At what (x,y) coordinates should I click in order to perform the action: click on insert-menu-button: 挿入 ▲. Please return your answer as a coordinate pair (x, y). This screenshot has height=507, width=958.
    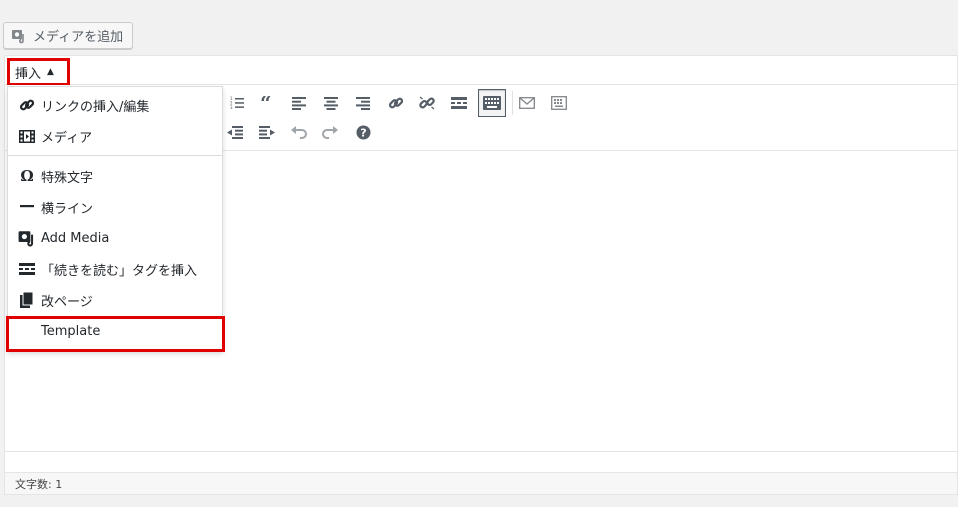
    Looking at the image, I should click on (38, 72).